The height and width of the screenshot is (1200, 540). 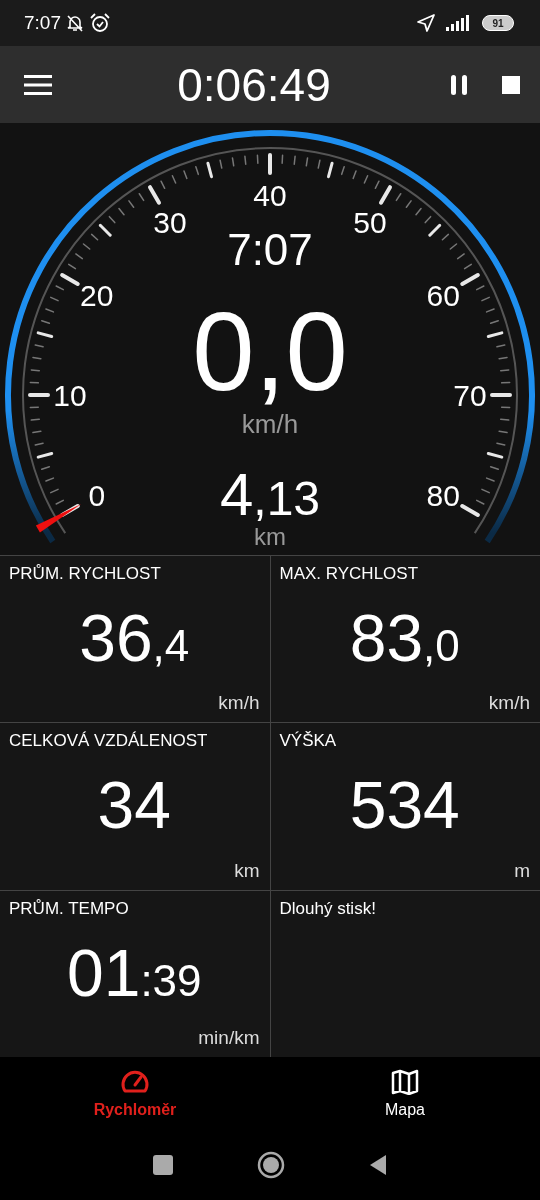 I want to click on scale-label: 30, so click(x=170, y=222).